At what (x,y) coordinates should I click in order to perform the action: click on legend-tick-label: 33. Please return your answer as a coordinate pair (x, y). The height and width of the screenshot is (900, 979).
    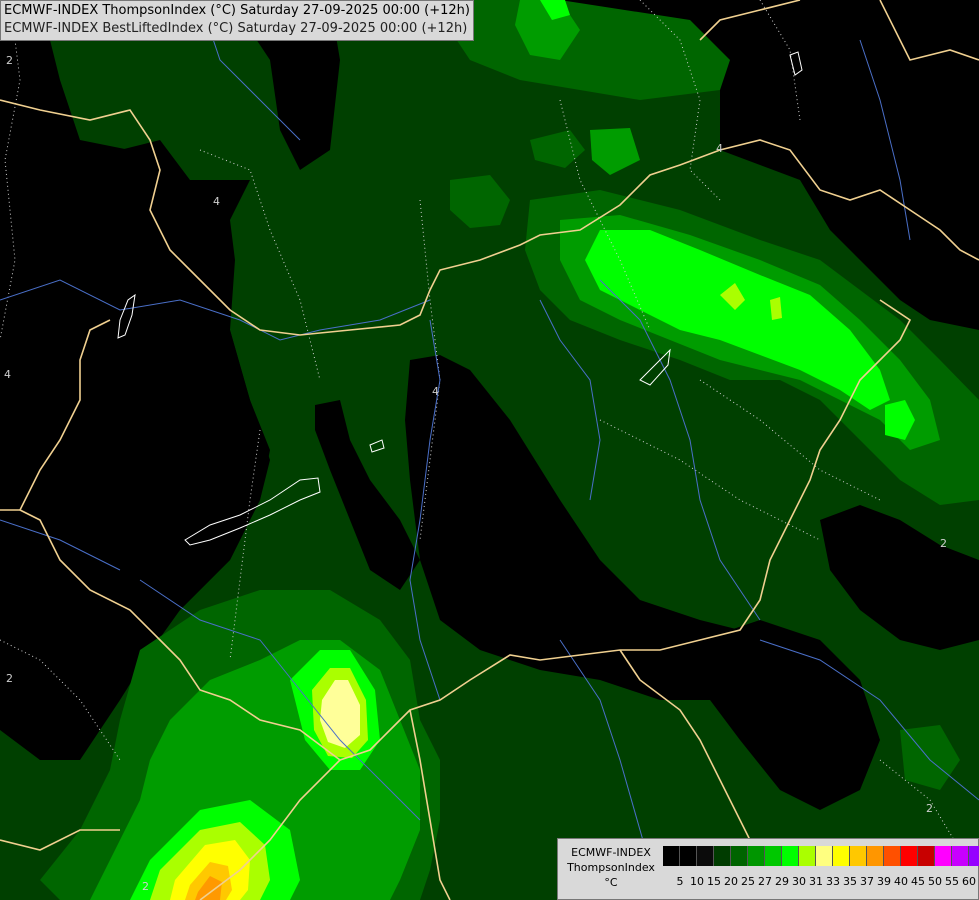
    Looking at the image, I should click on (833, 881).